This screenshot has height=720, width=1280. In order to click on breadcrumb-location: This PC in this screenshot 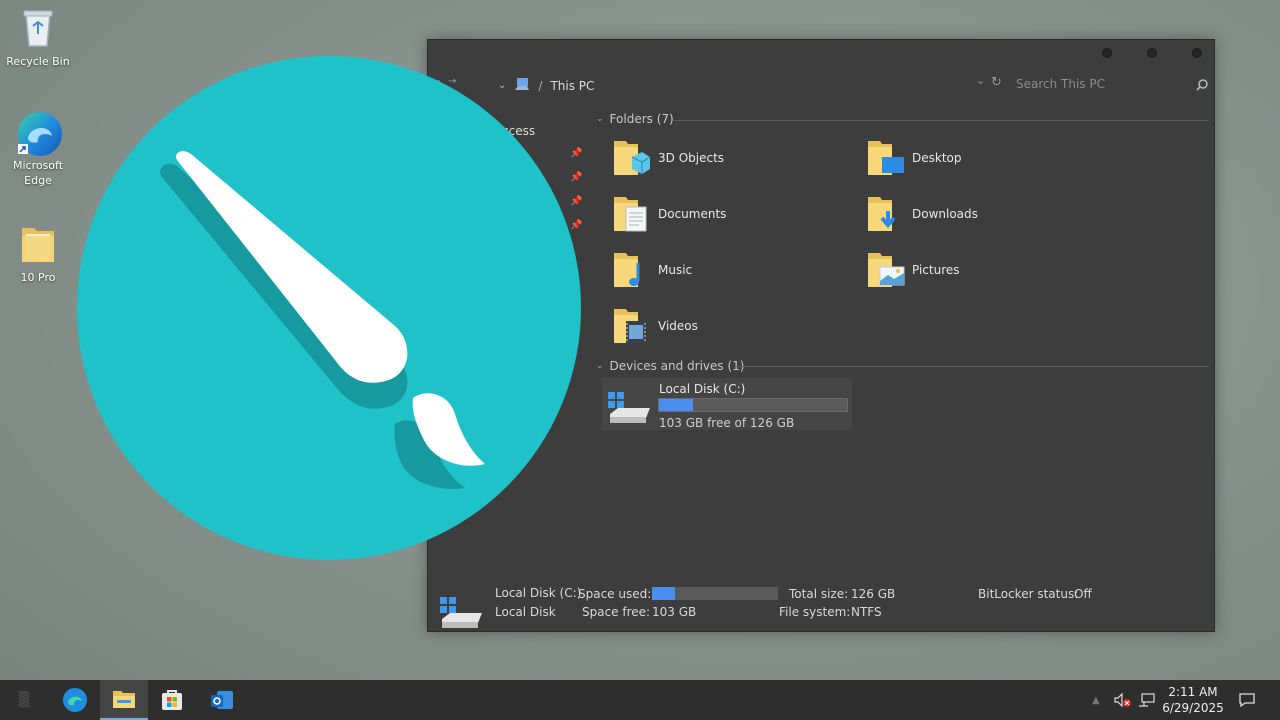, I will do `click(572, 86)`.